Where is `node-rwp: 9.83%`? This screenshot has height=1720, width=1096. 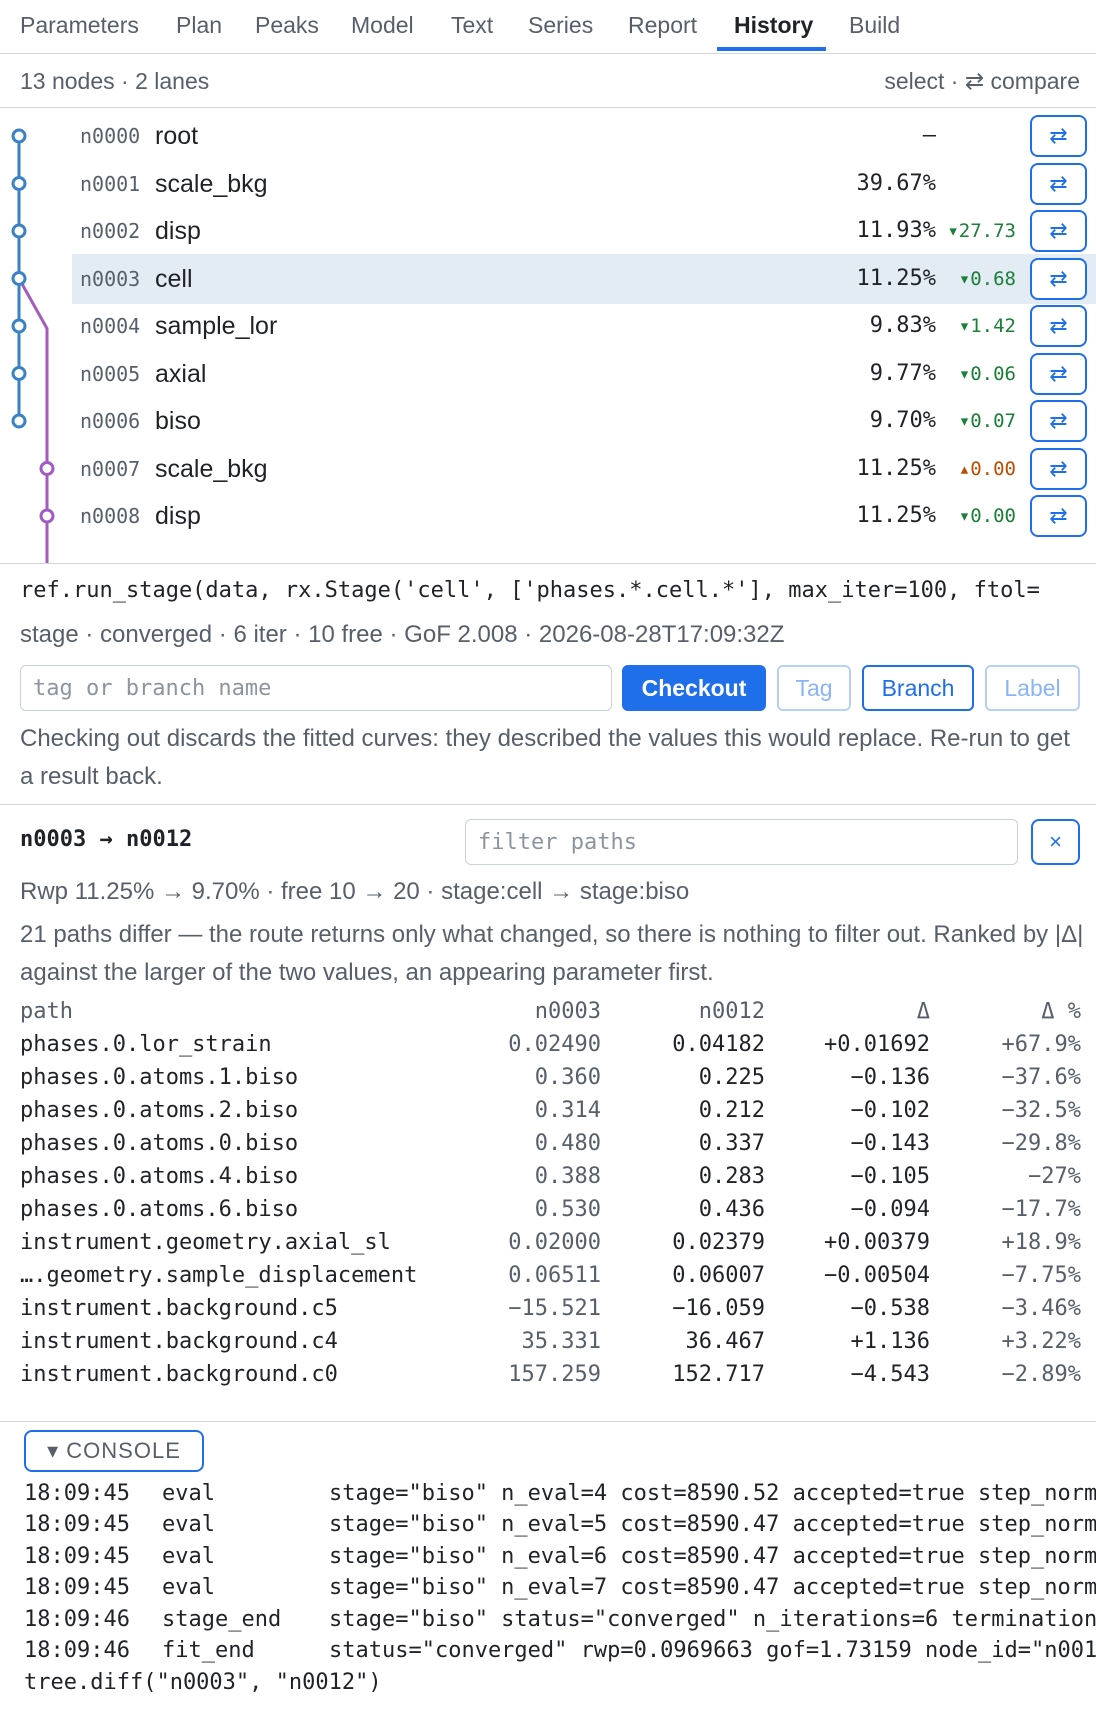
node-rwp: 9.83% is located at coordinates (902, 325).